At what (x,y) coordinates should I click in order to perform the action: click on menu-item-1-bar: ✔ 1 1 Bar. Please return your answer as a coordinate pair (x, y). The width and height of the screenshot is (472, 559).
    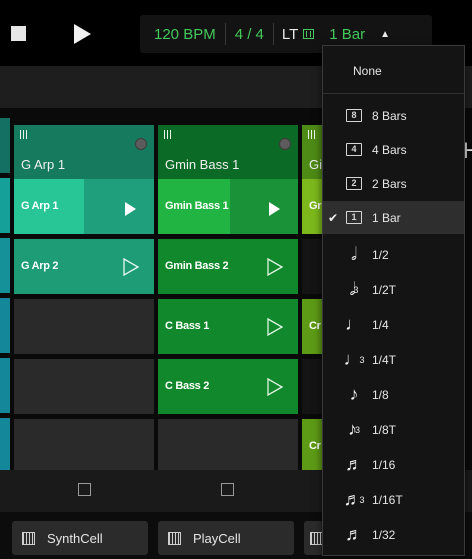
    Looking at the image, I should click on (393, 217).